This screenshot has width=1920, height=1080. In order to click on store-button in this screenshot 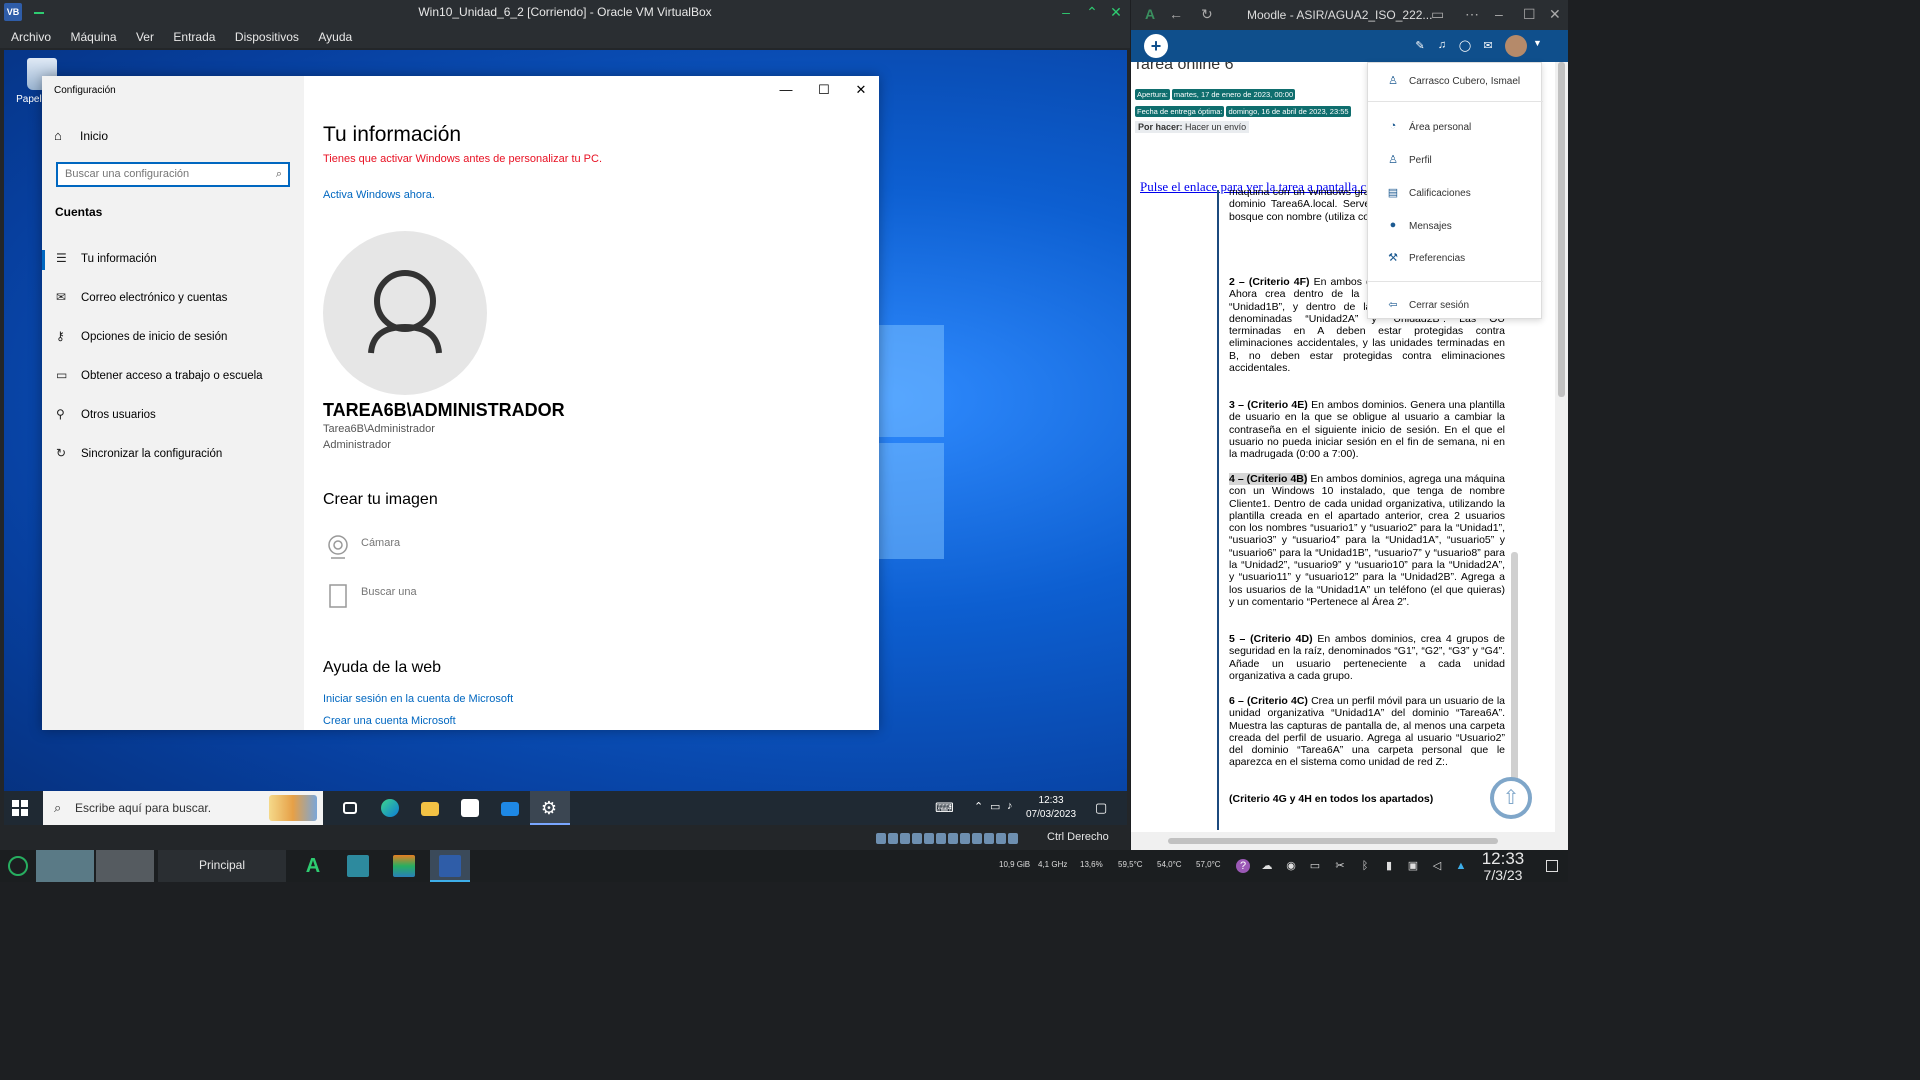, I will do `click(470, 808)`.